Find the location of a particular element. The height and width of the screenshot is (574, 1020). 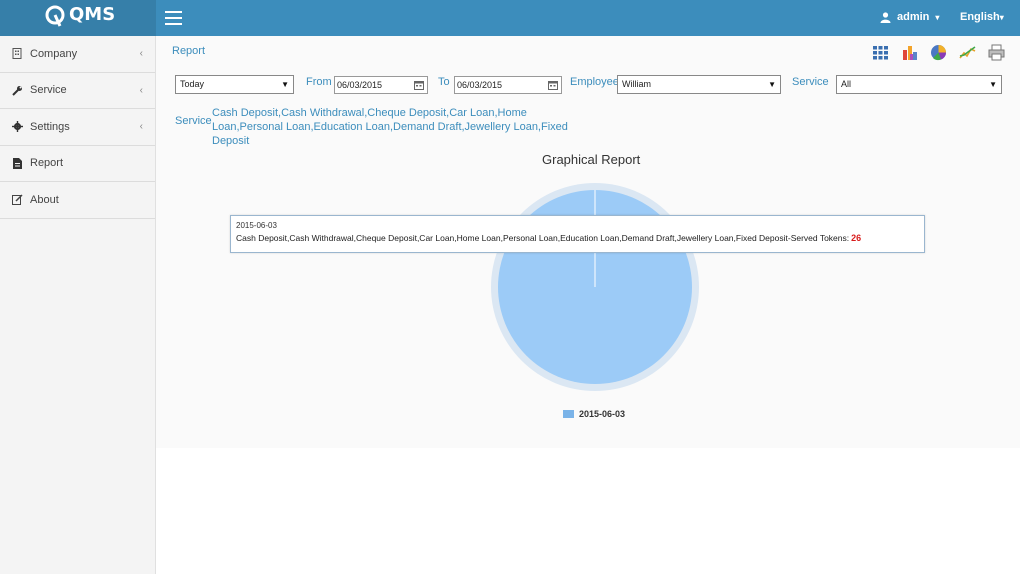

wrench-icon is located at coordinates (17, 90).